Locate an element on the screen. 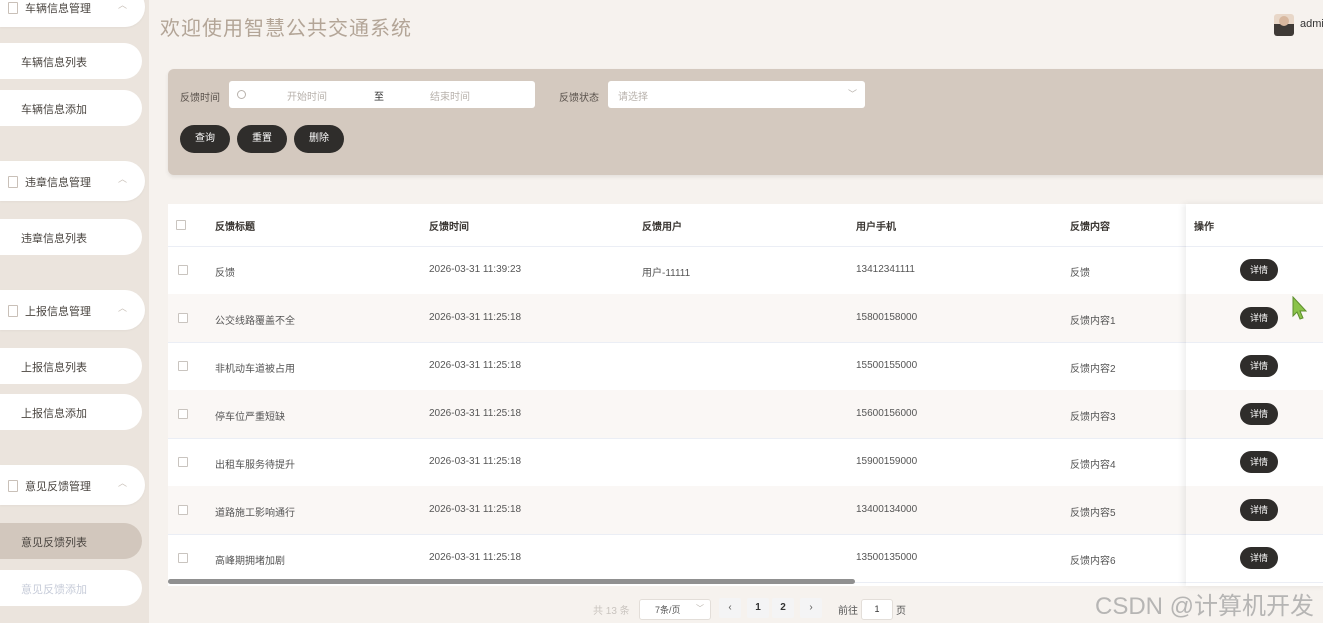 This screenshot has width=1323, height=623. chevron-down-icon: ﹀ is located at coordinates (700, 608).